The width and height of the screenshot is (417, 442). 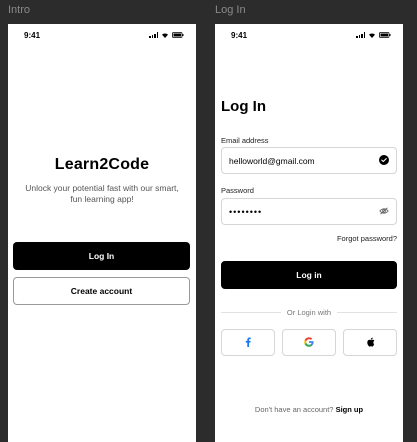 I want to click on apple-icon, so click(x=370, y=343).